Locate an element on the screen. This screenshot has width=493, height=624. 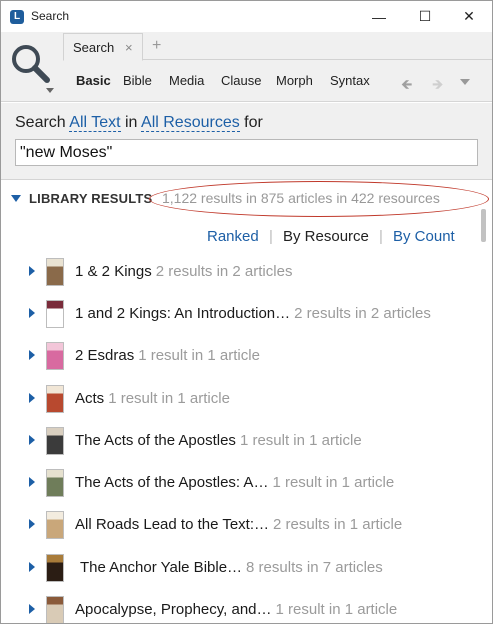
close-icon: ✕ is located at coordinates (469, 16).